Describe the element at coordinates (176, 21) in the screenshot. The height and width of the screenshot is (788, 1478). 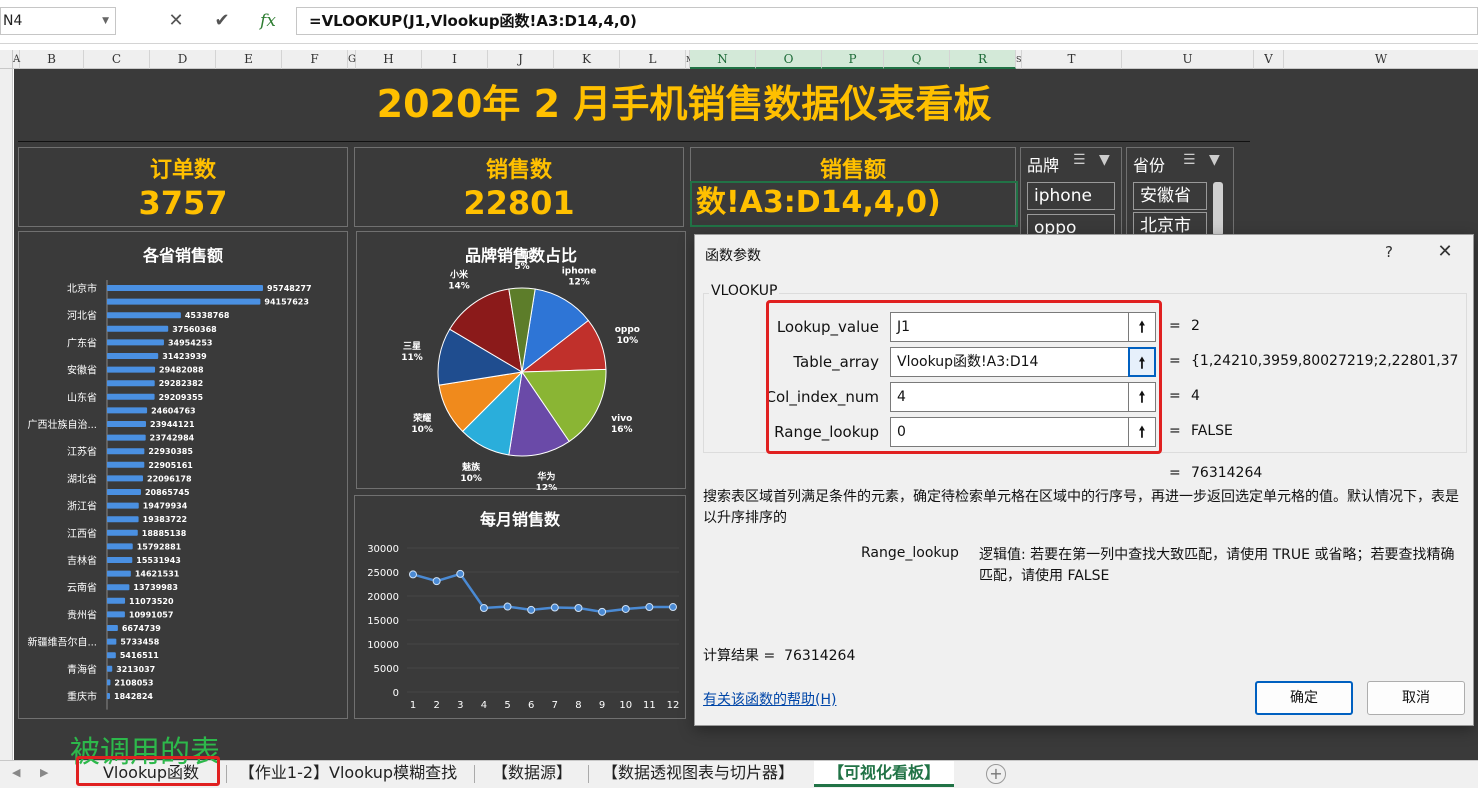
I see `cancel-icon: ✕` at that location.